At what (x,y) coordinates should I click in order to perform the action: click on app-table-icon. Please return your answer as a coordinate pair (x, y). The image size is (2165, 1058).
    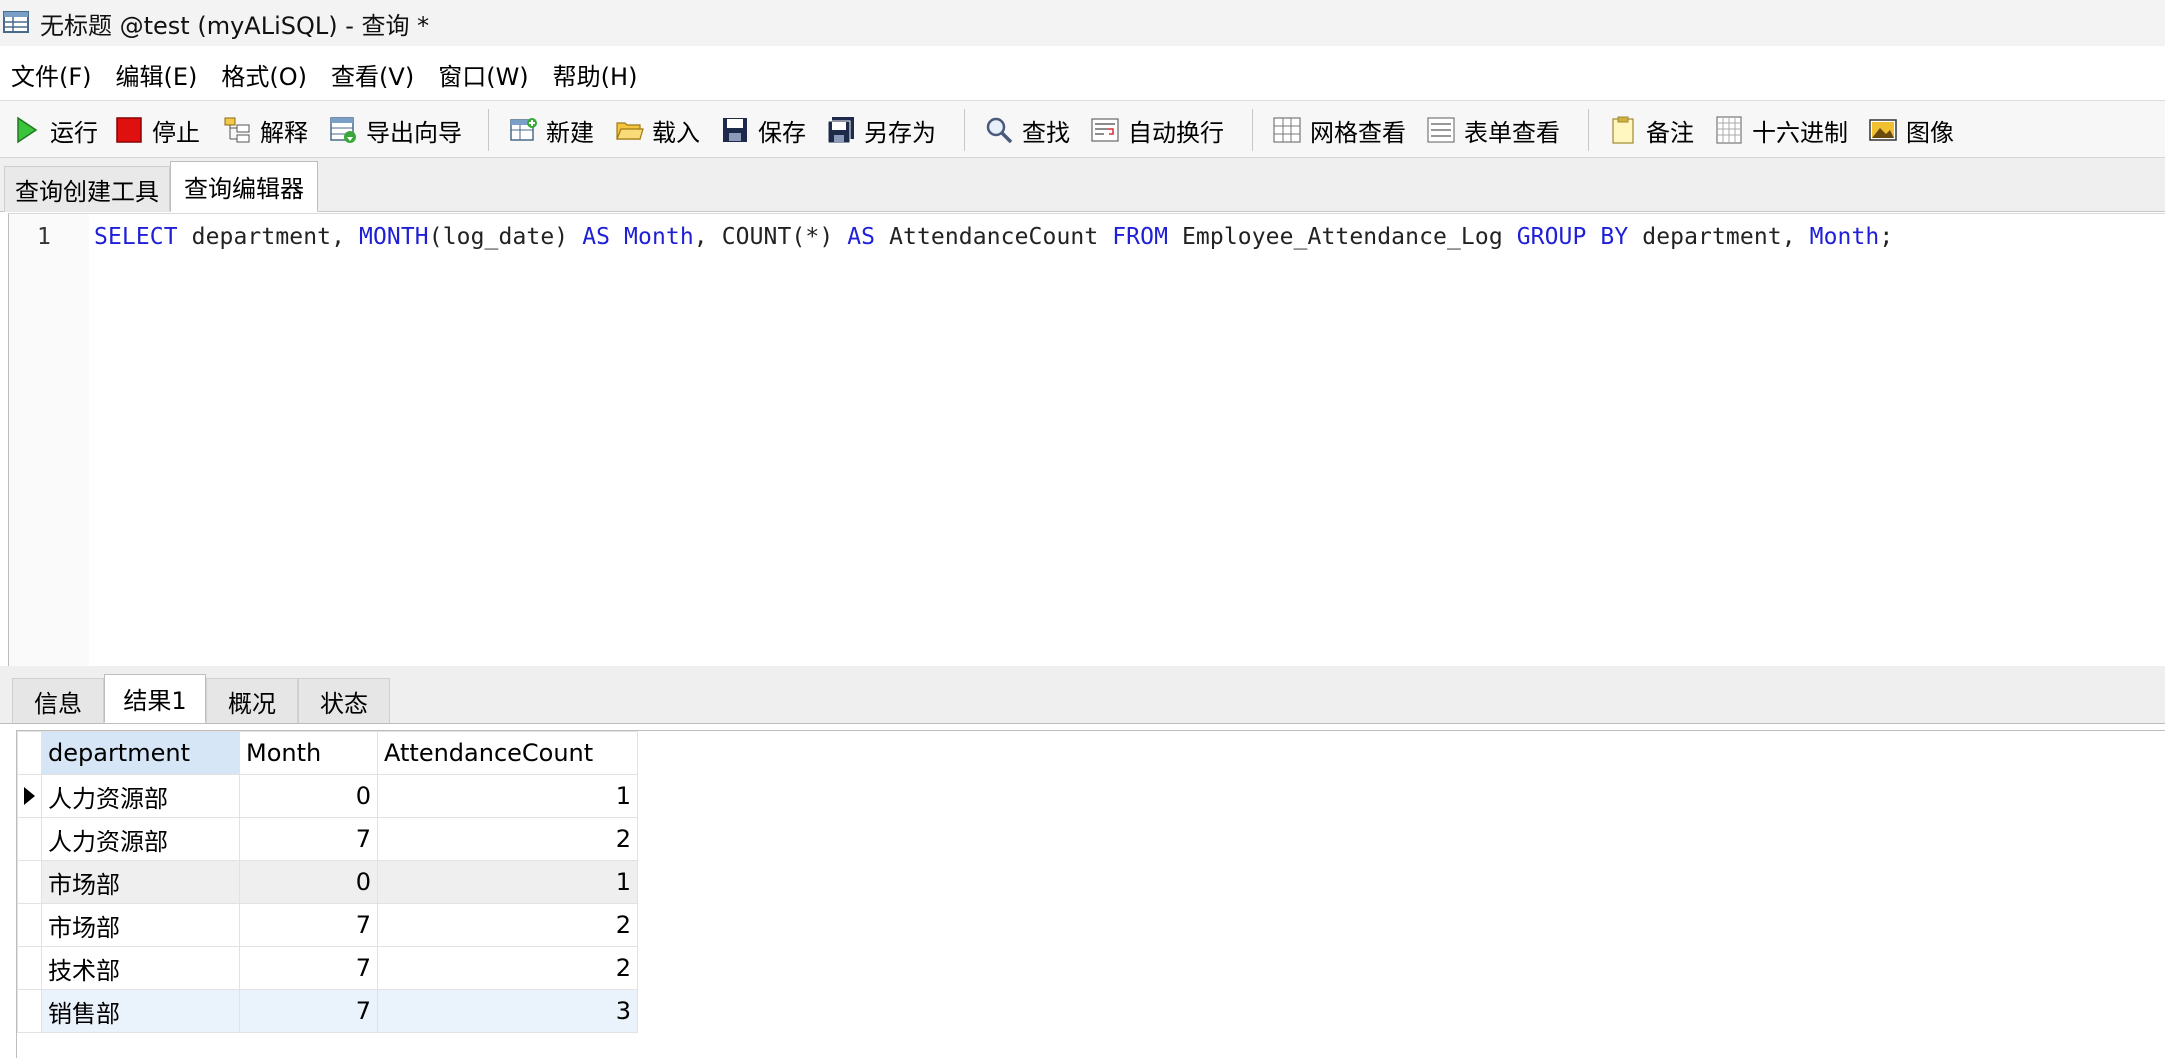
    Looking at the image, I should click on (16, 22).